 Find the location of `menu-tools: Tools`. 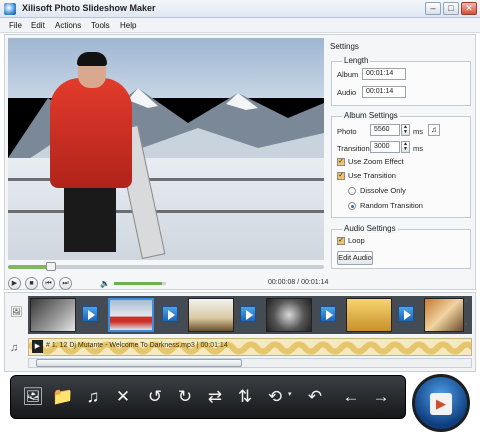

menu-tools: Tools is located at coordinates (100, 25).